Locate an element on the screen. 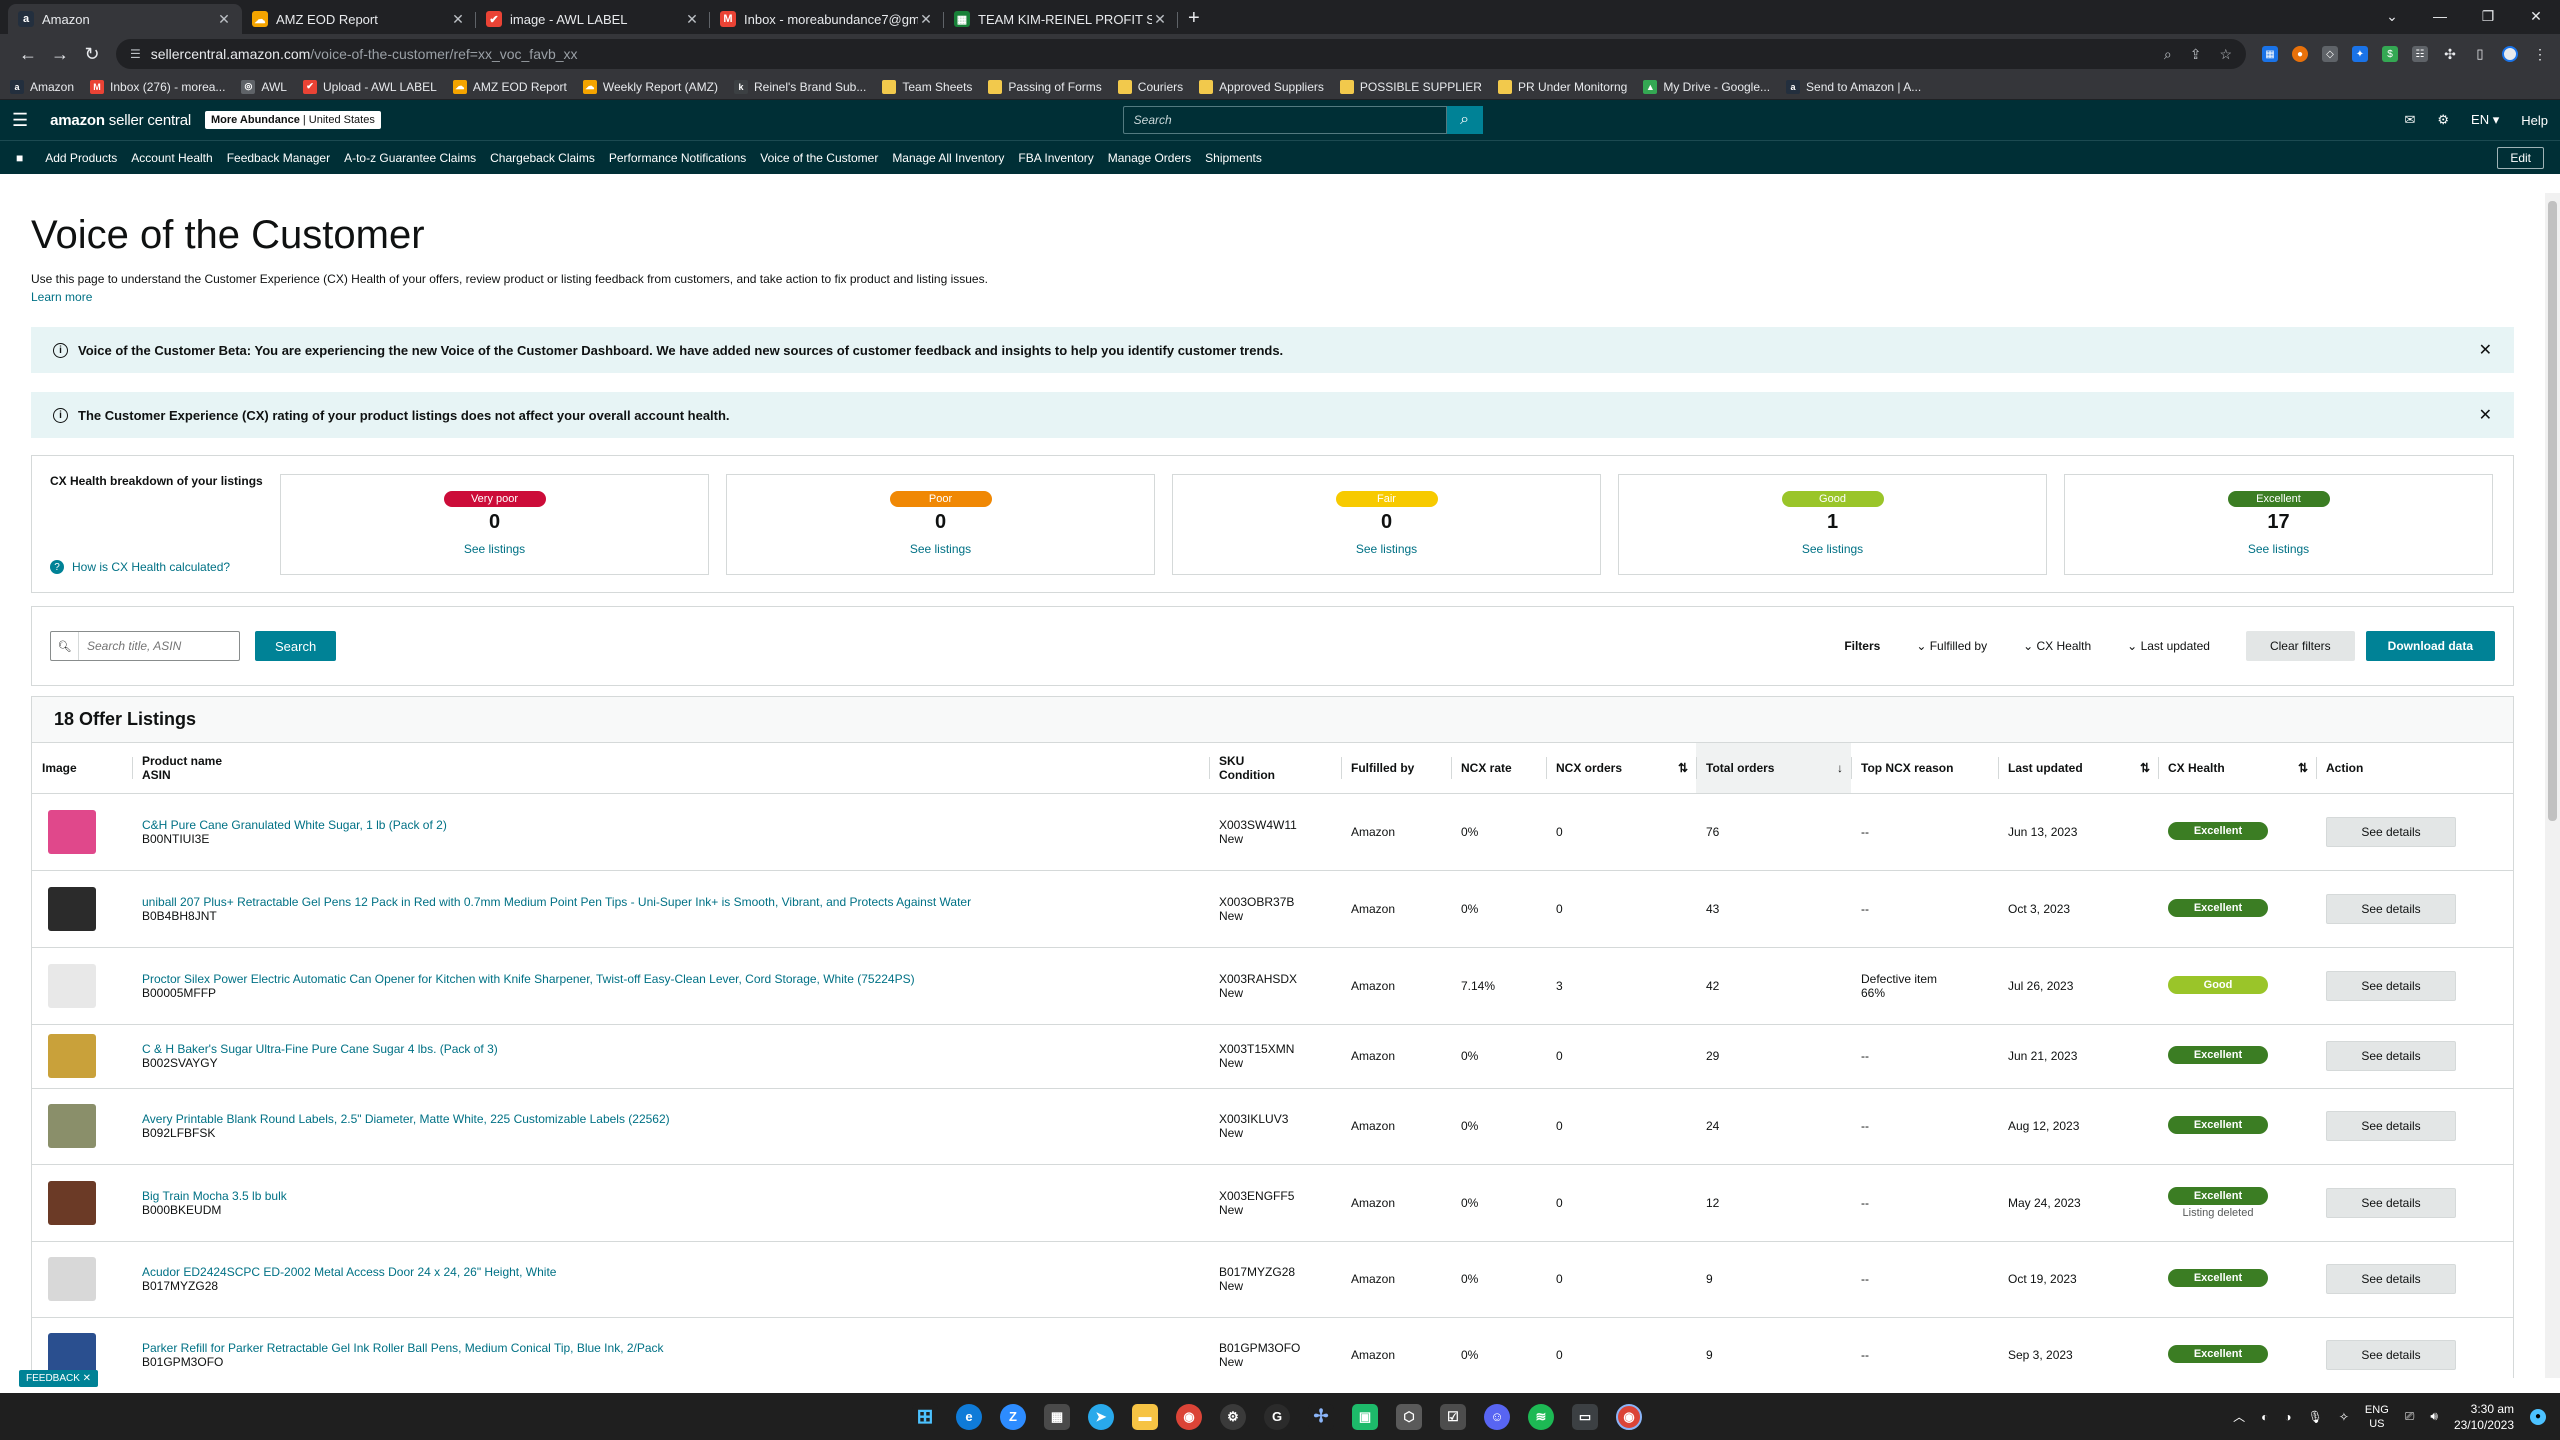 The image size is (2560, 1440). input-language: ENG US is located at coordinates (2377, 1417).